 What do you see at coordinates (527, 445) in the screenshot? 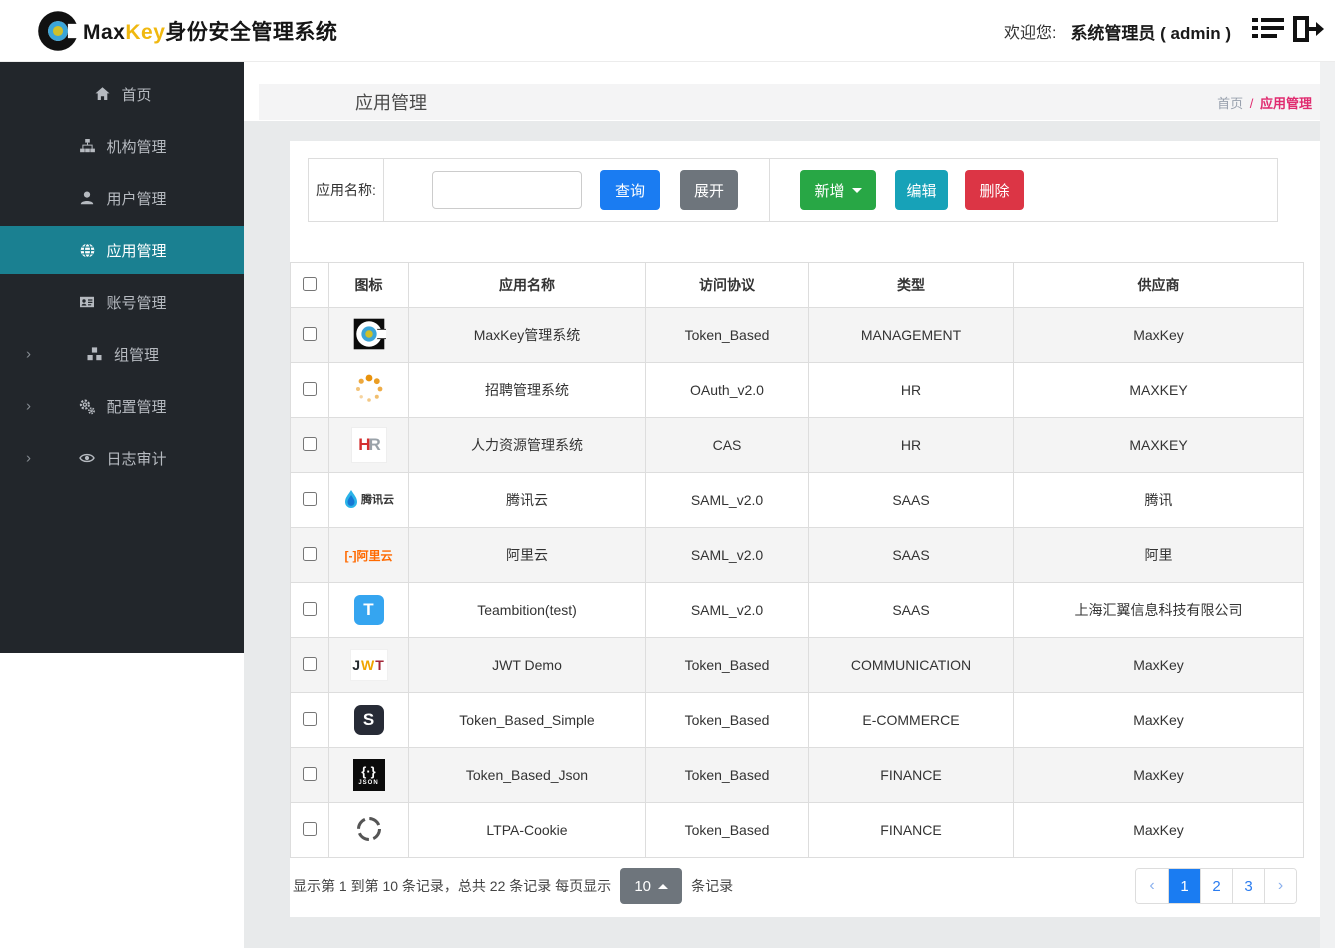
I see `app-name-cell: 人力资源管理系统` at bounding box center [527, 445].